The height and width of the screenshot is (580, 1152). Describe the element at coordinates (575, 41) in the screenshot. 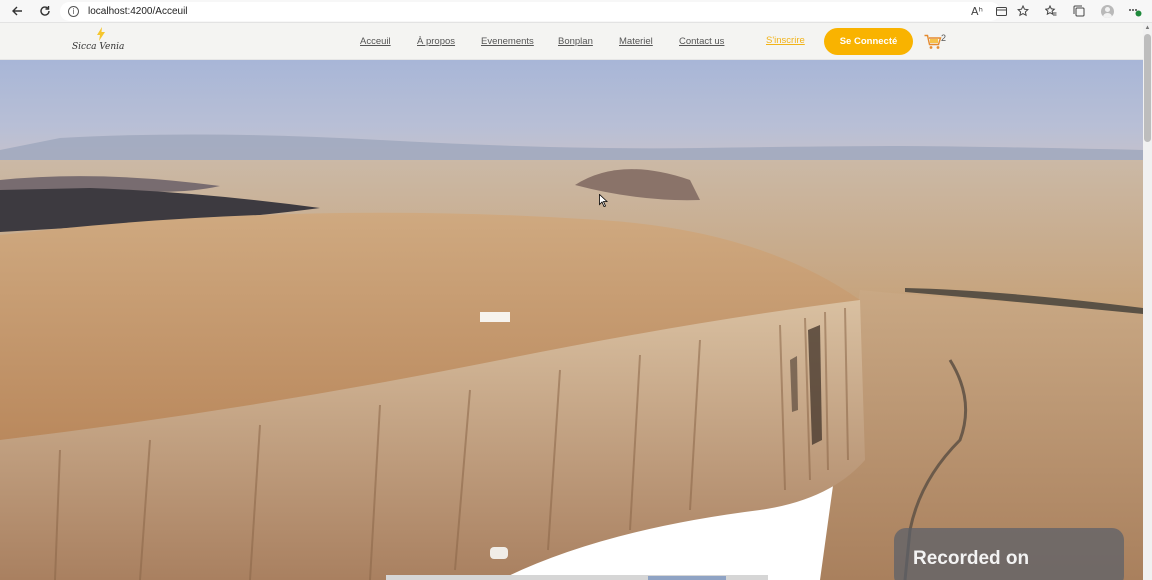

I see `nav-link-bonplan: Bonplan` at that location.